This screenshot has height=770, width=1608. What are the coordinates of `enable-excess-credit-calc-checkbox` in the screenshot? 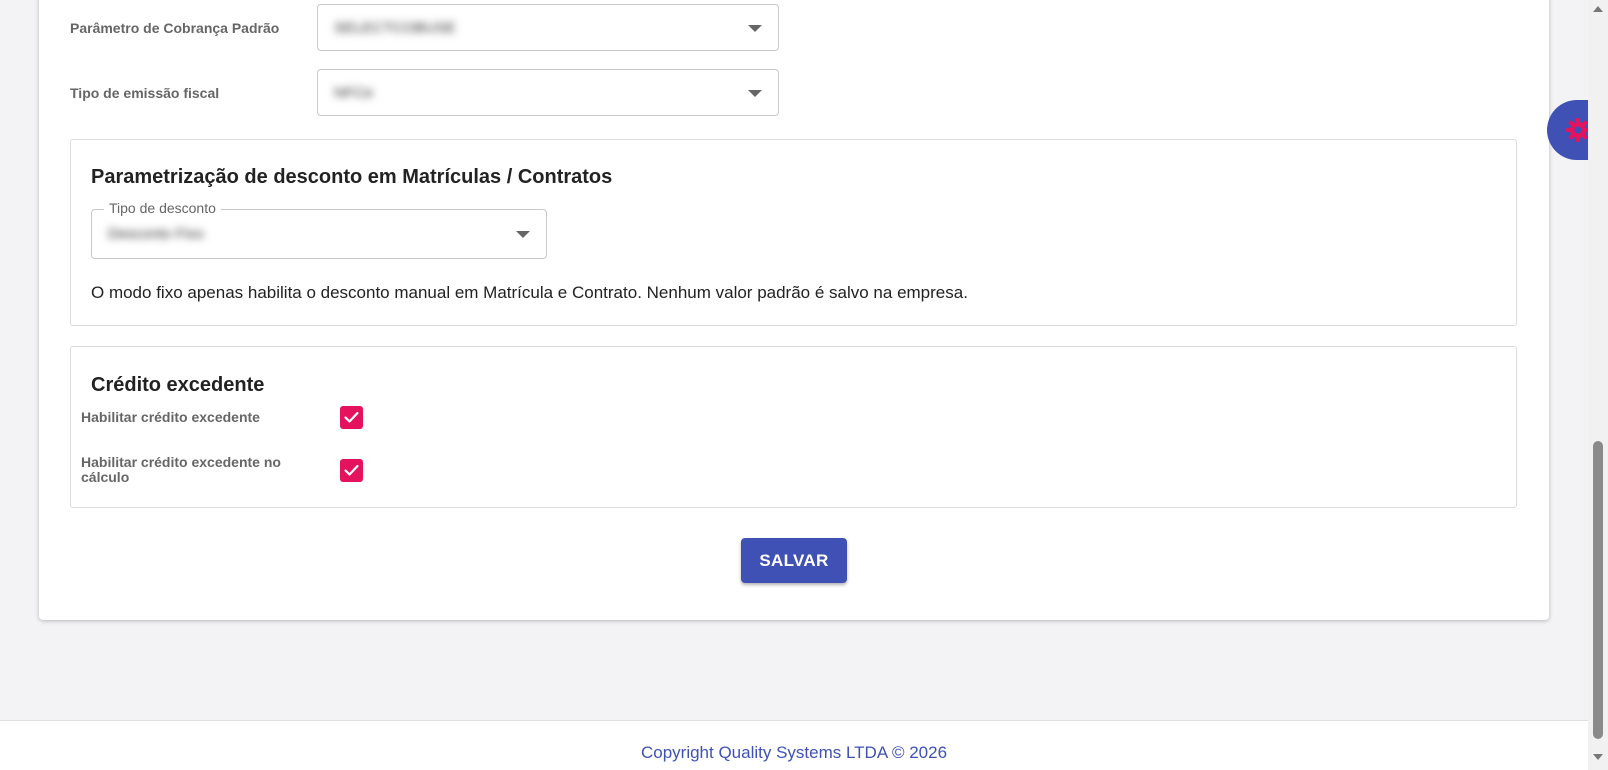 It's located at (351, 470).